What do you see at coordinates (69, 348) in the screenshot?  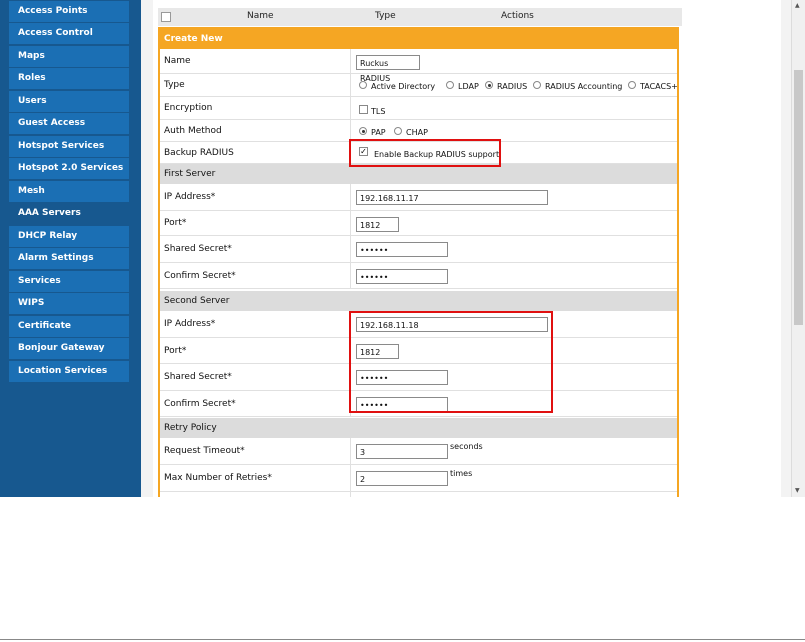 I see `sidebar-item-bonjour-gateway: Bonjour Gateway` at bounding box center [69, 348].